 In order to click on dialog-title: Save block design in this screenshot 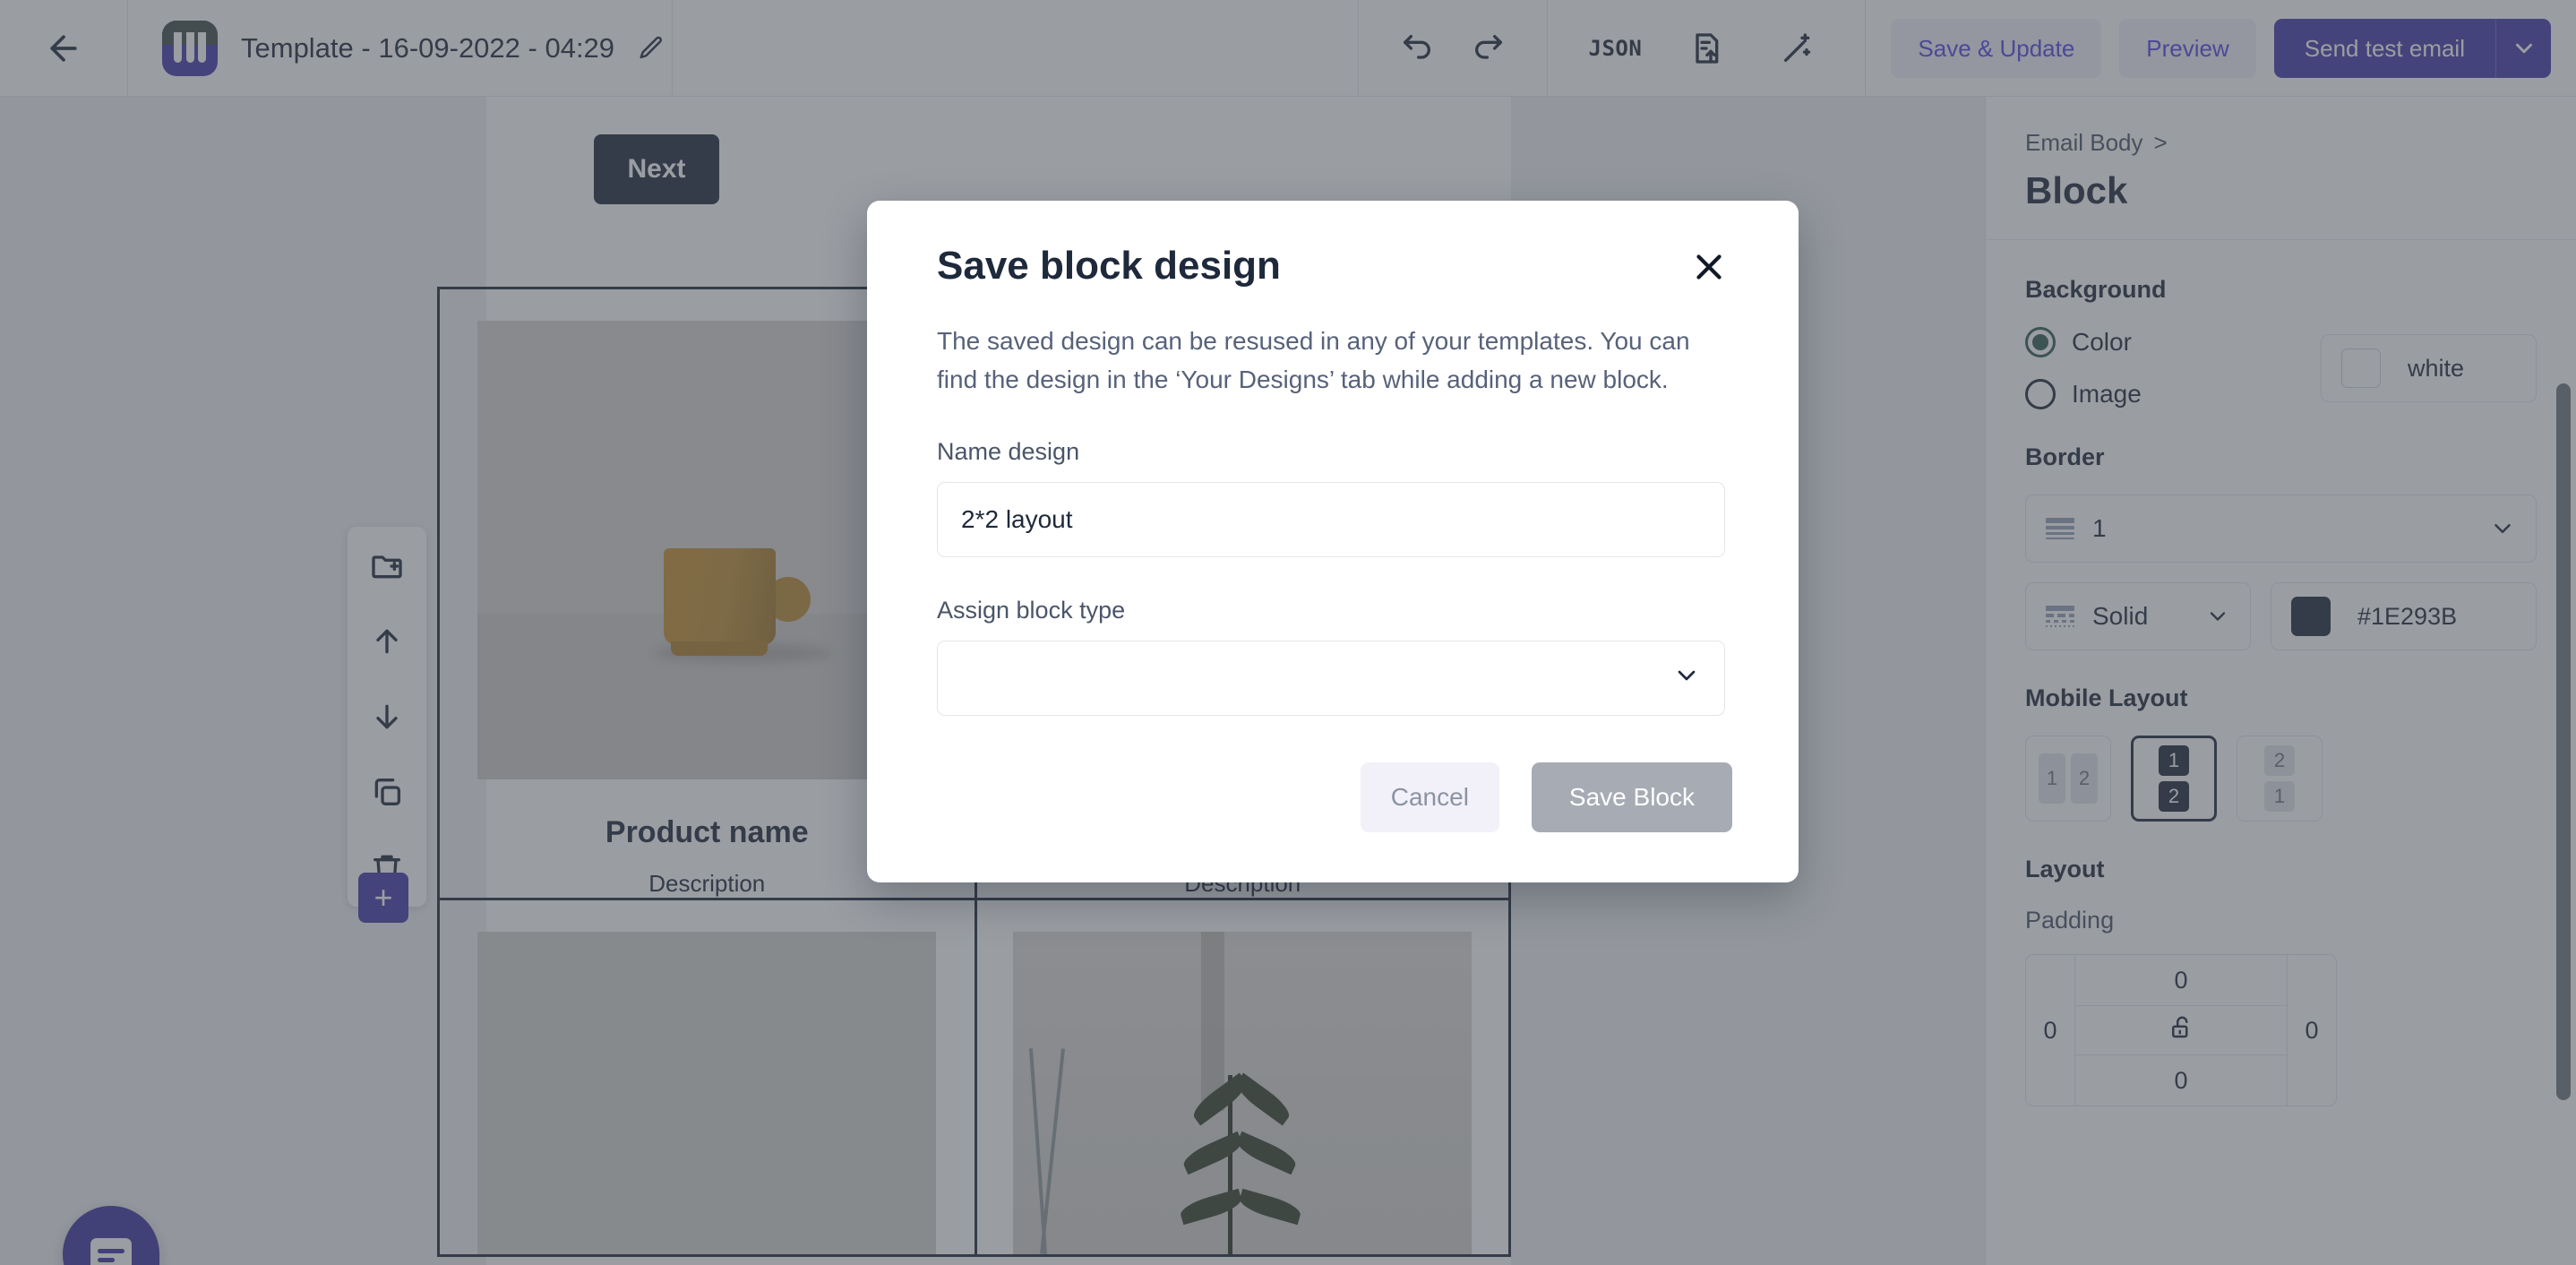, I will do `click(1109, 266)`.